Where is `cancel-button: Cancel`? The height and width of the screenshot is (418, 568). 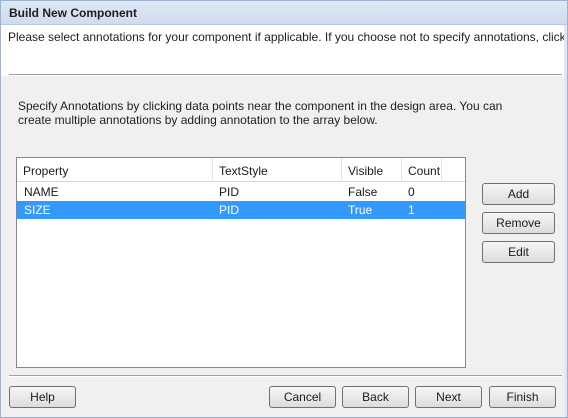
cancel-button: Cancel is located at coordinates (302, 397).